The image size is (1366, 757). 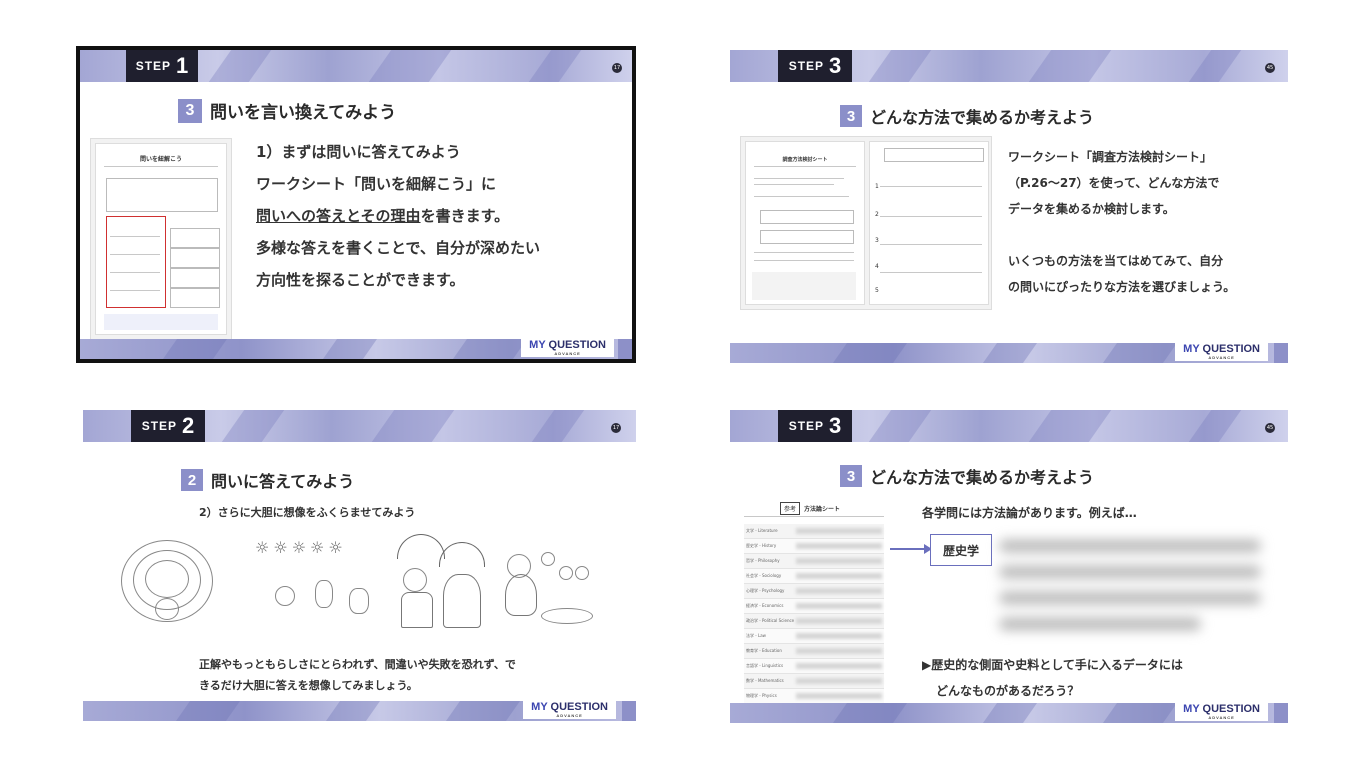 What do you see at coordinates (398, 248) in the screenshot?
I see `body-line: 多様な答えを書くことで、自分が深めたい` at bounding box center [398, 248].